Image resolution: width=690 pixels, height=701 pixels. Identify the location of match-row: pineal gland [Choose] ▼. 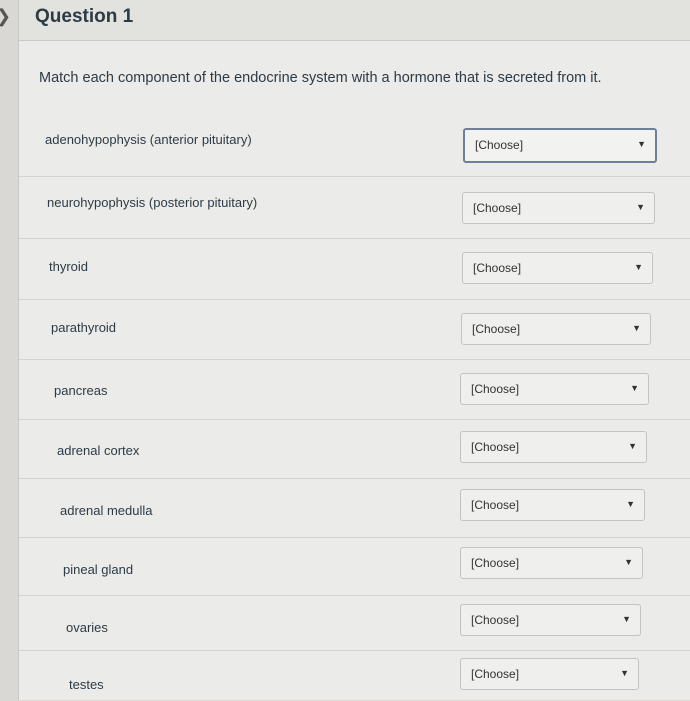
(354, 566).